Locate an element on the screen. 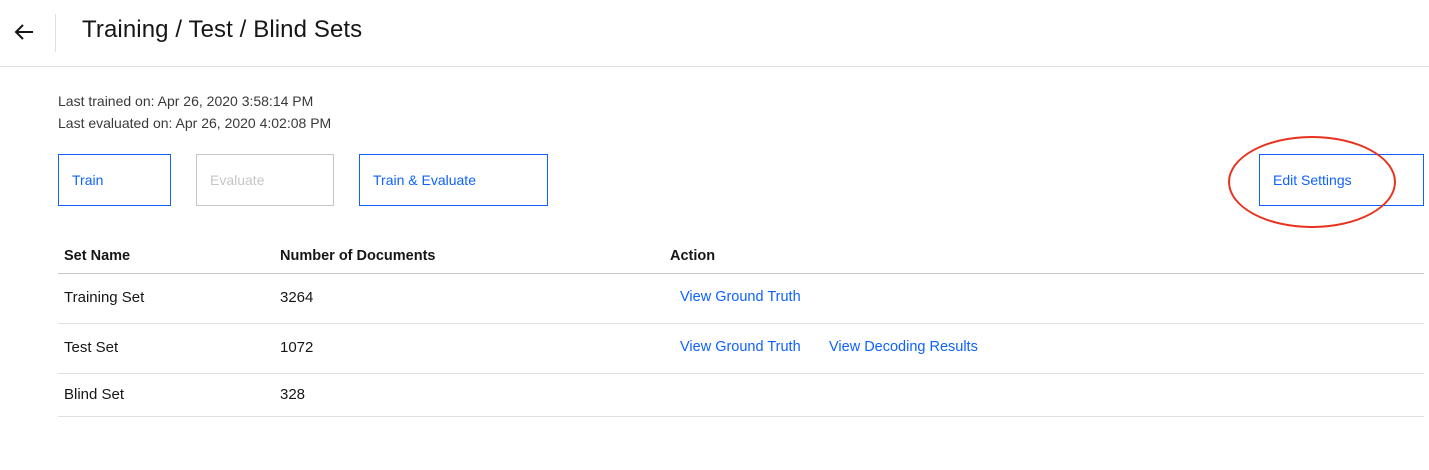  table-row: Blind Set 328 is located at coordinates (741, 395).